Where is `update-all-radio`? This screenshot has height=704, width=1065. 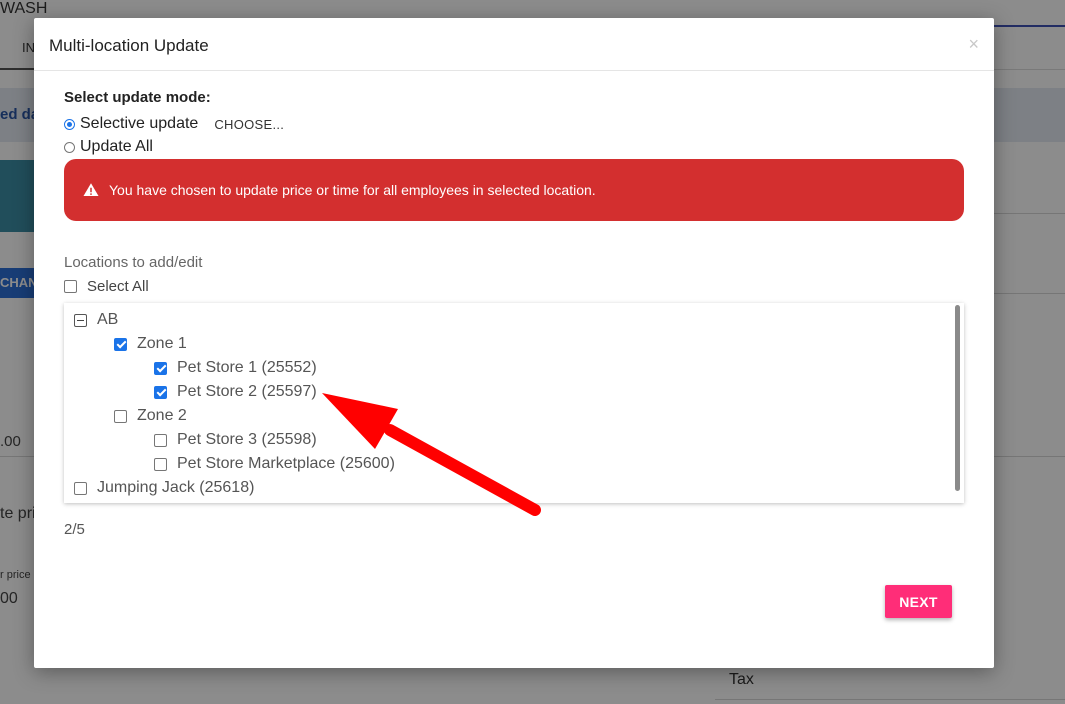 update-all-radio is located at coordinates (69, 147).